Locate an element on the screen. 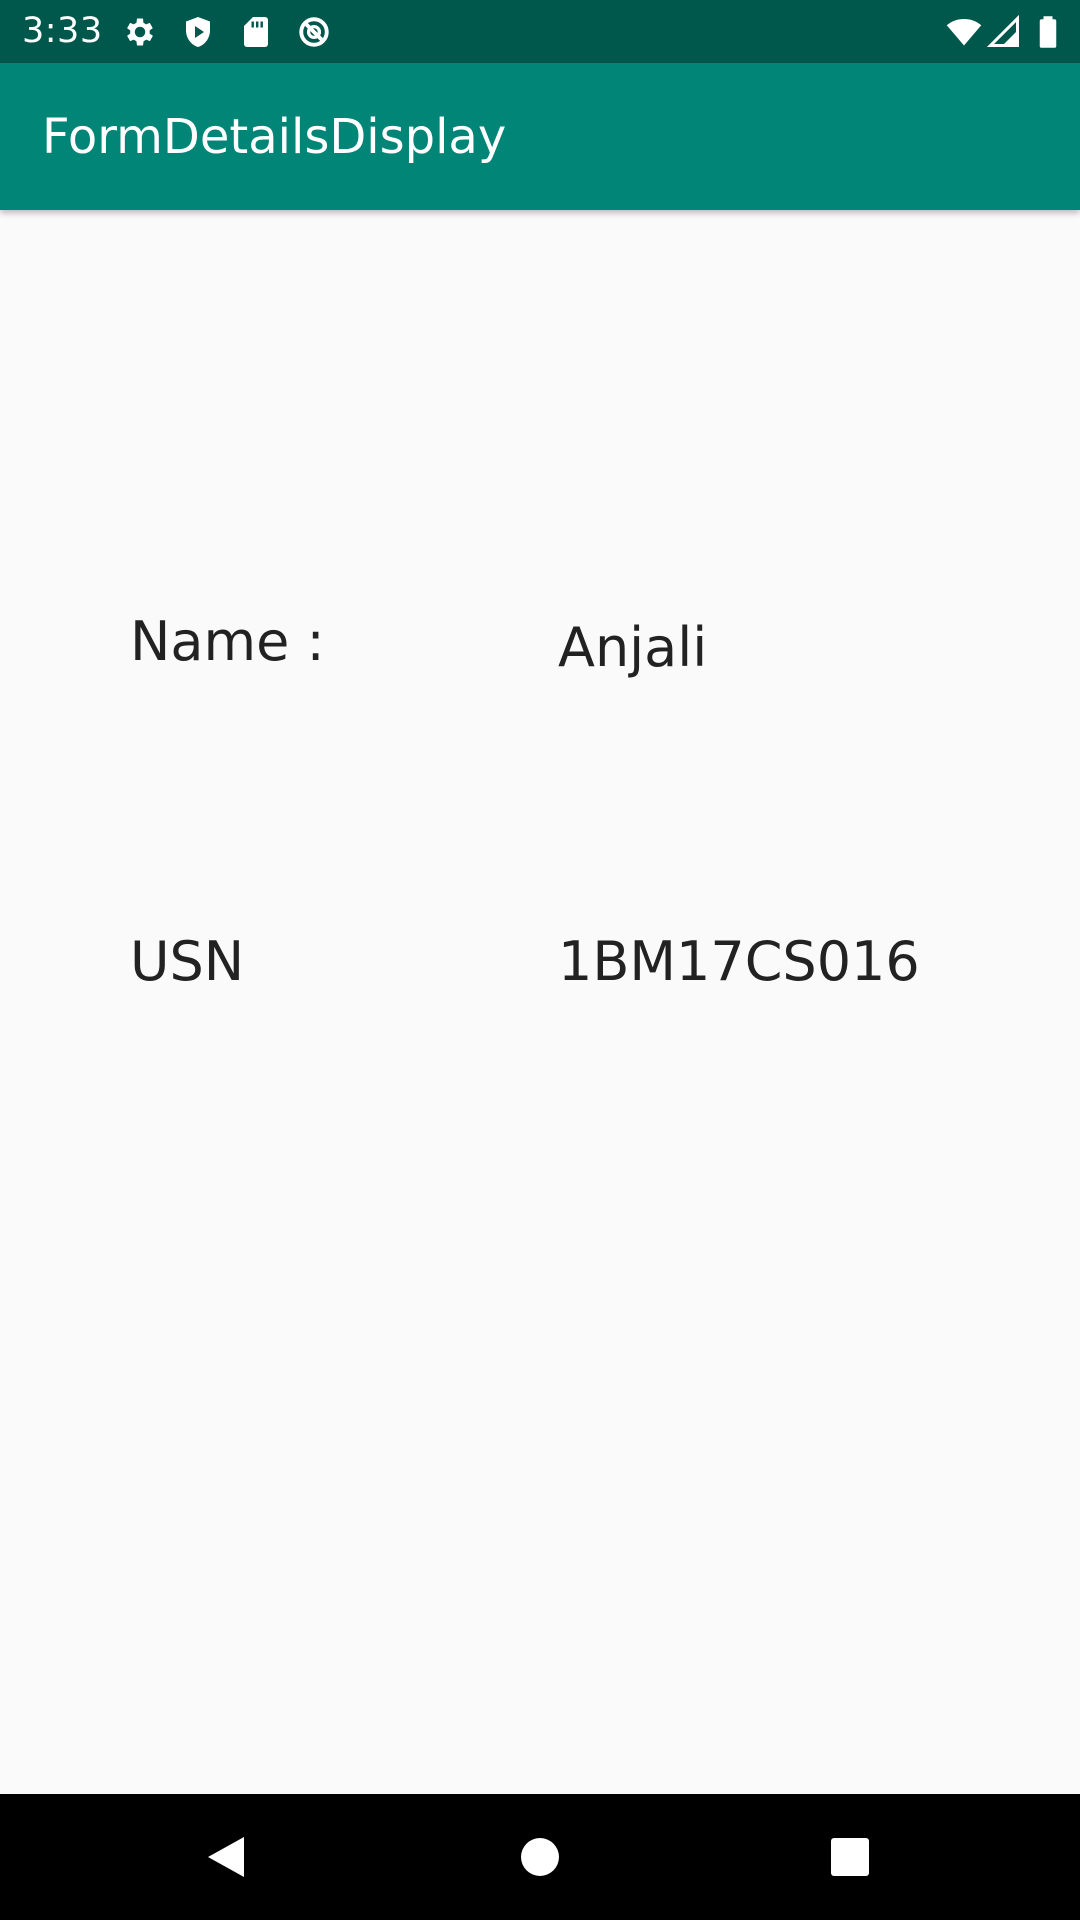  home-icon is located at coordinates (540, 1857).